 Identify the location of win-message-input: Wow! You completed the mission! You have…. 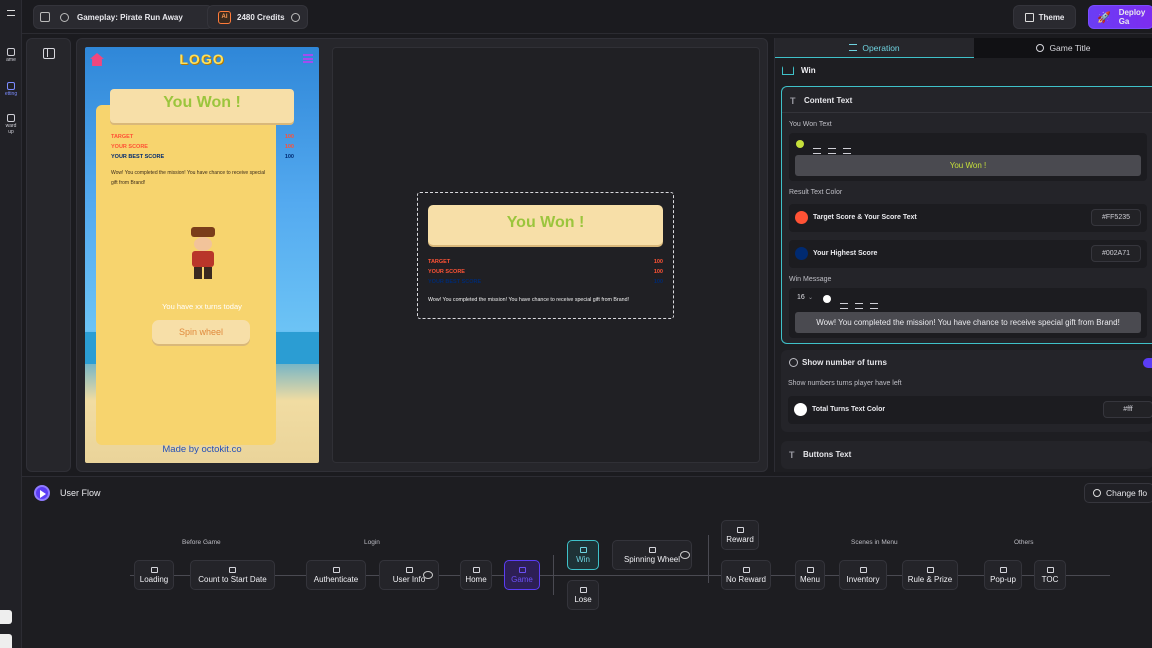
(968, 322).